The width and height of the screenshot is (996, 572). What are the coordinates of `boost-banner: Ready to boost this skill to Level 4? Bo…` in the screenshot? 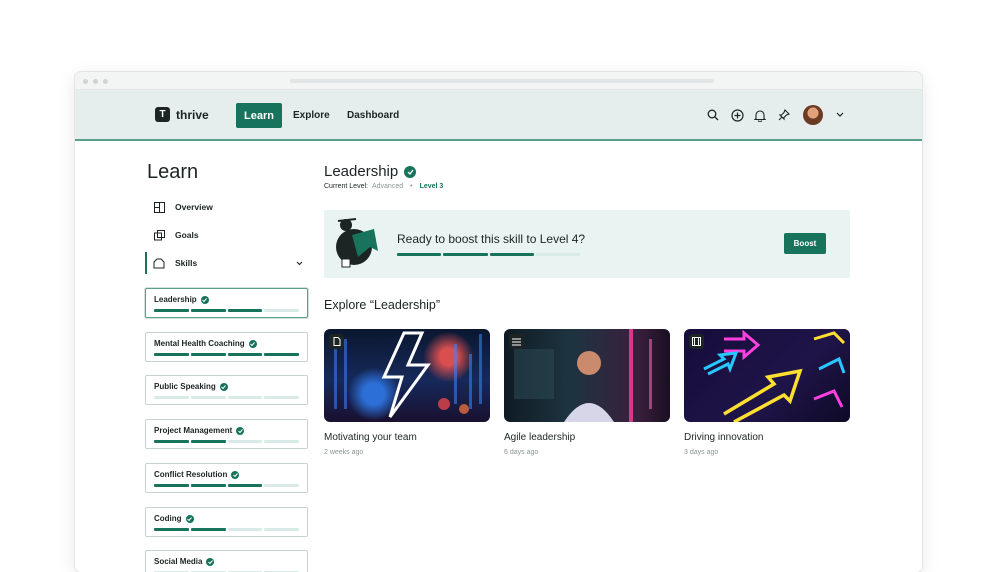 It's located at (587, 244).